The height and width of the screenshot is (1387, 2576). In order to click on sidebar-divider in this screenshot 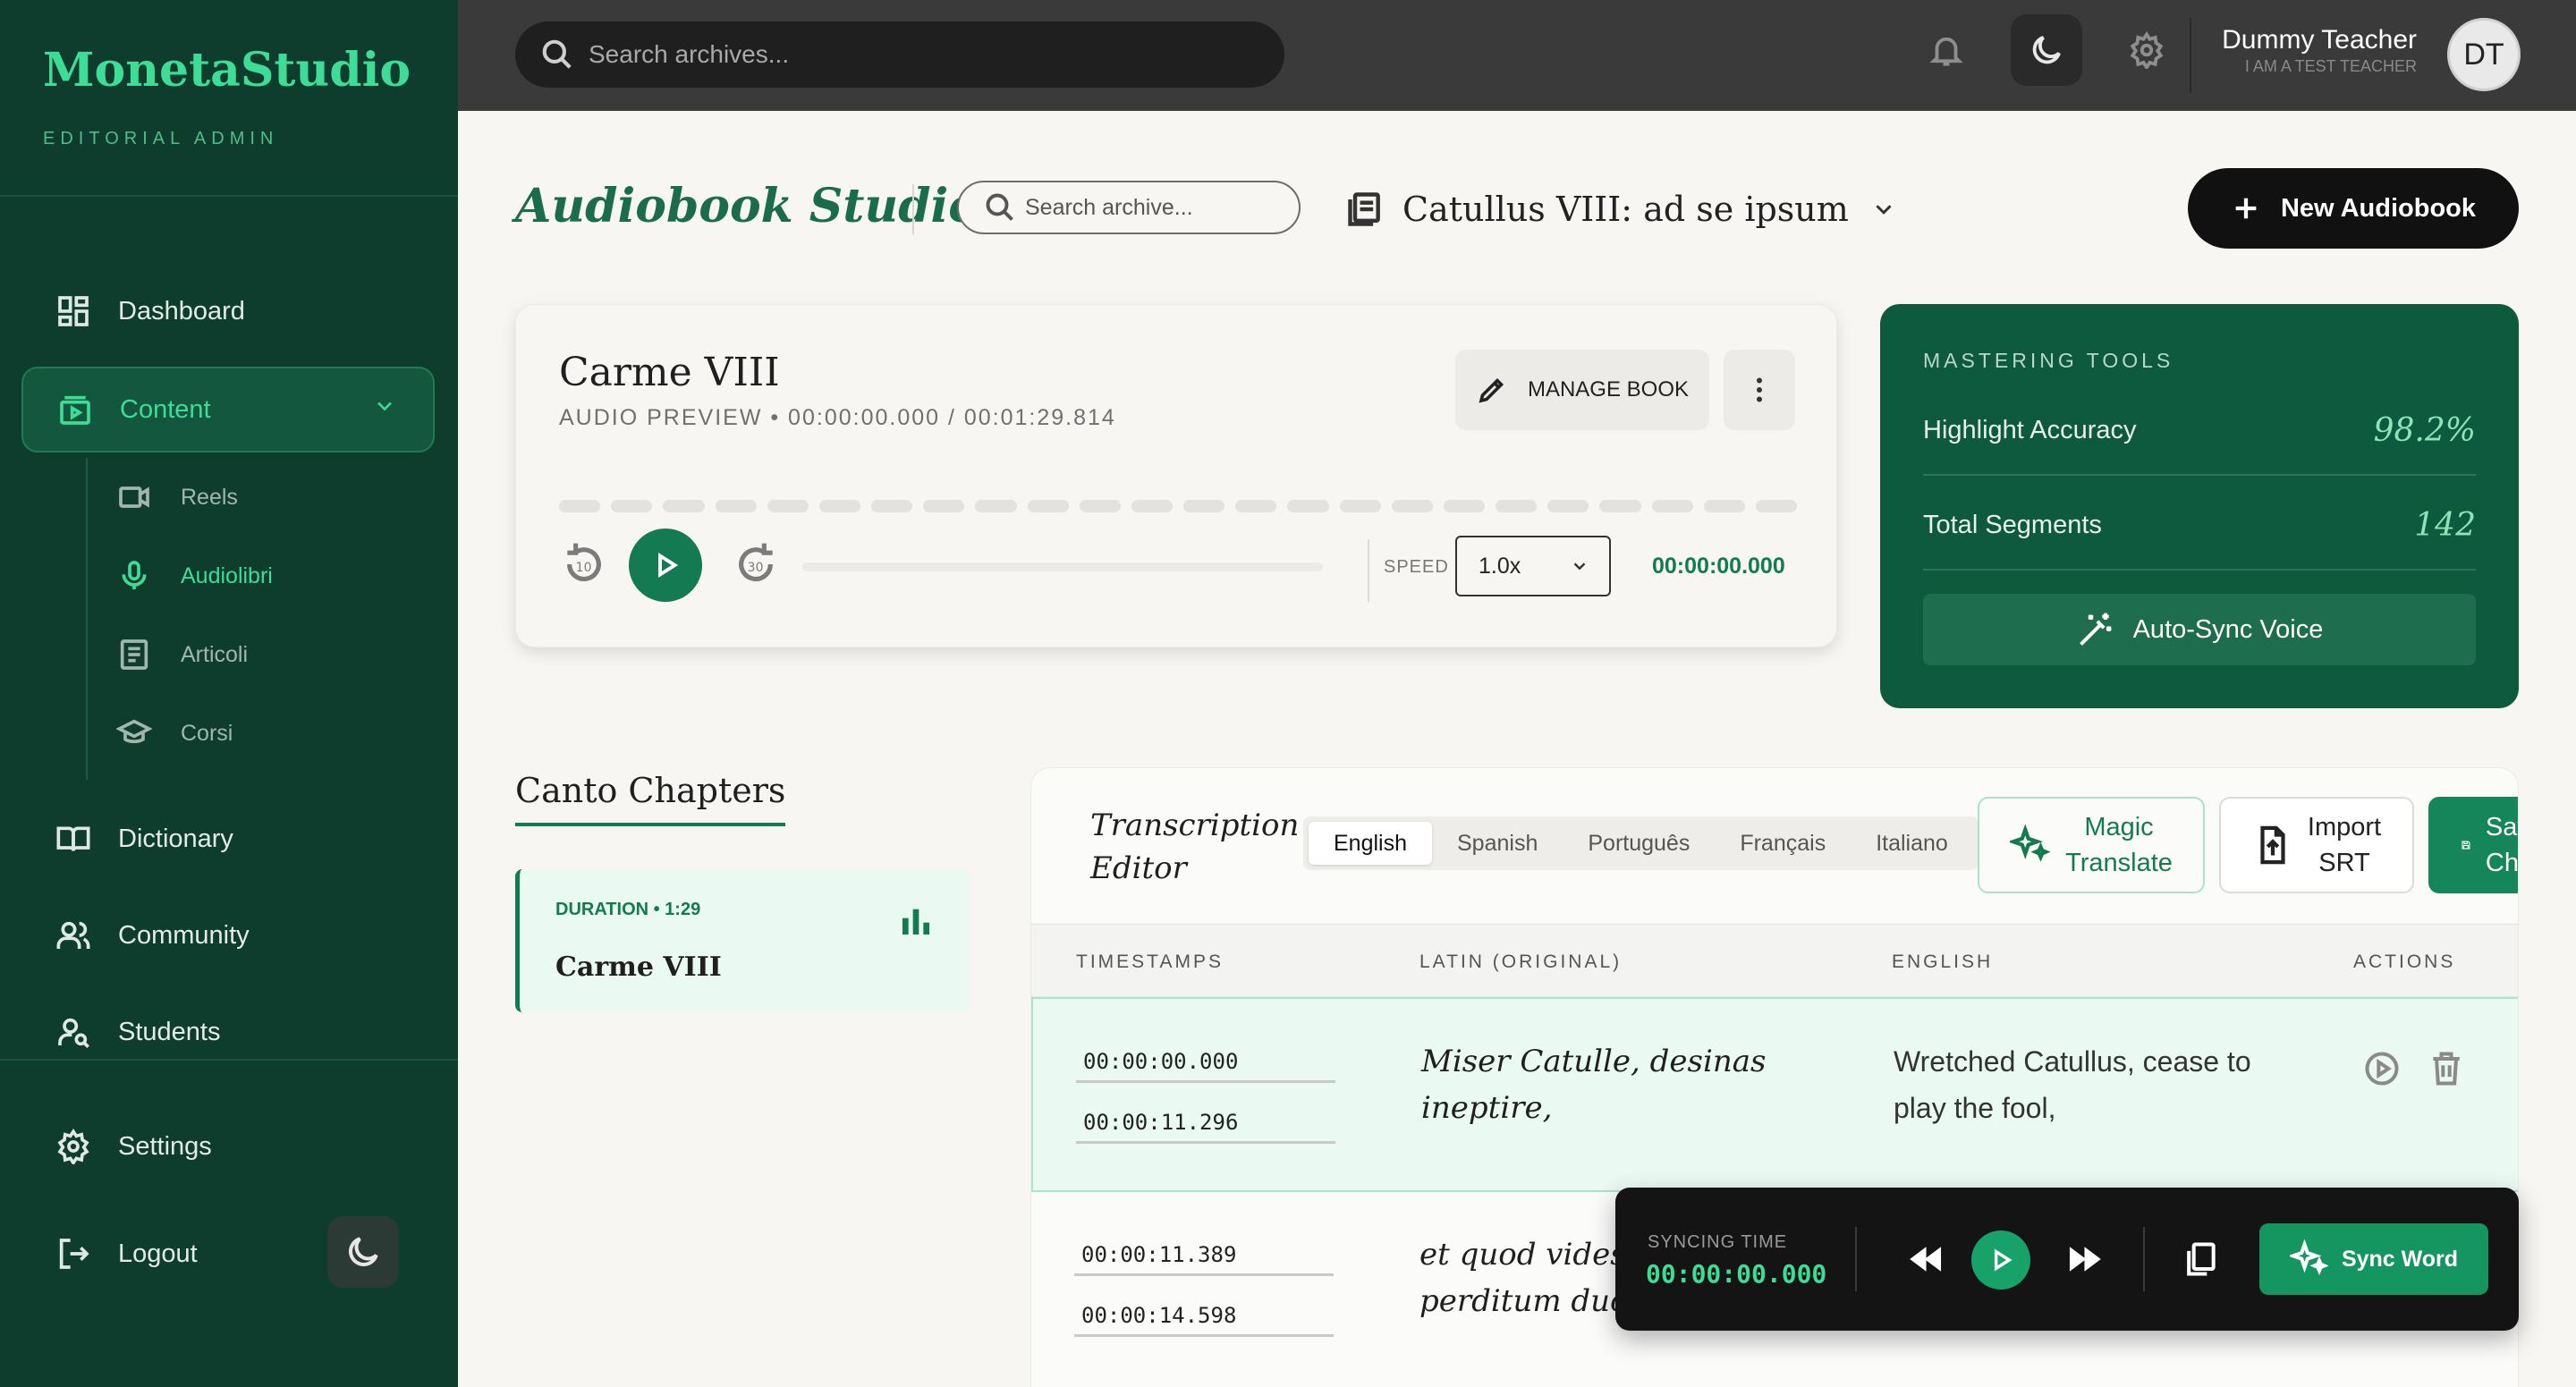, I will do `click(229, 196)`.